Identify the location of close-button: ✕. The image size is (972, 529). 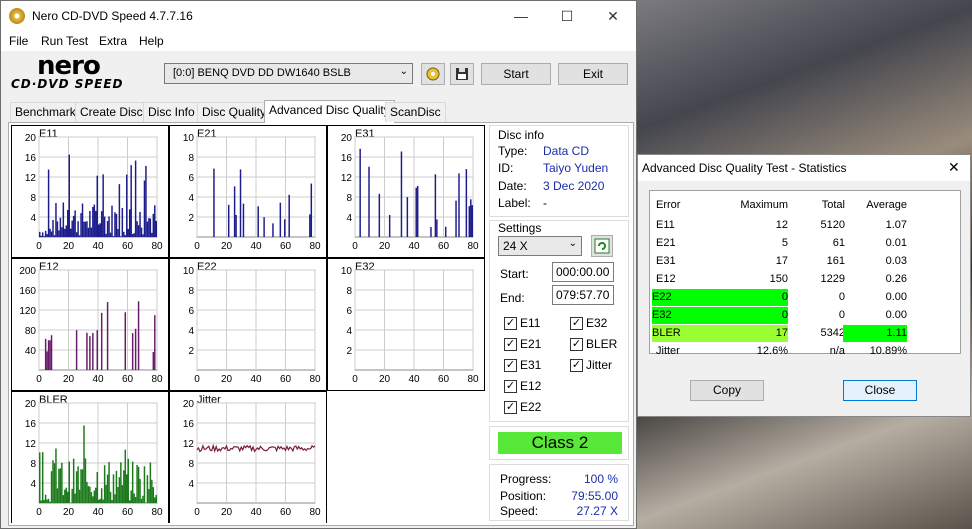
(613, 16).